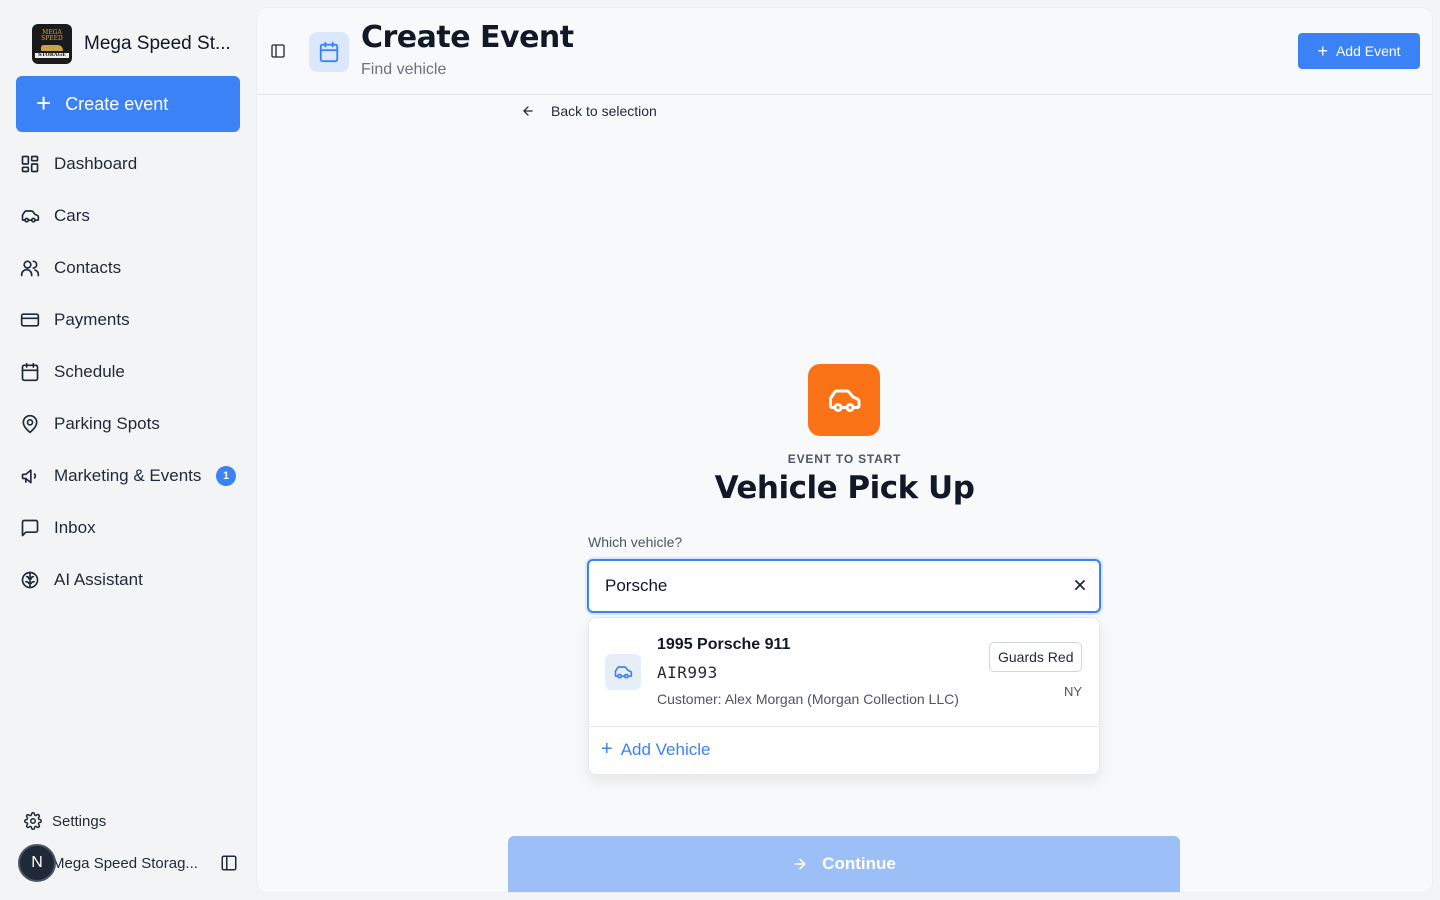 The width and height of the screenshot is (1440, 900). What do you see at coordinates (1368, 51) in the screenshot?
I see `add-event-label: Add Event` at bounding box center [1368, 51].